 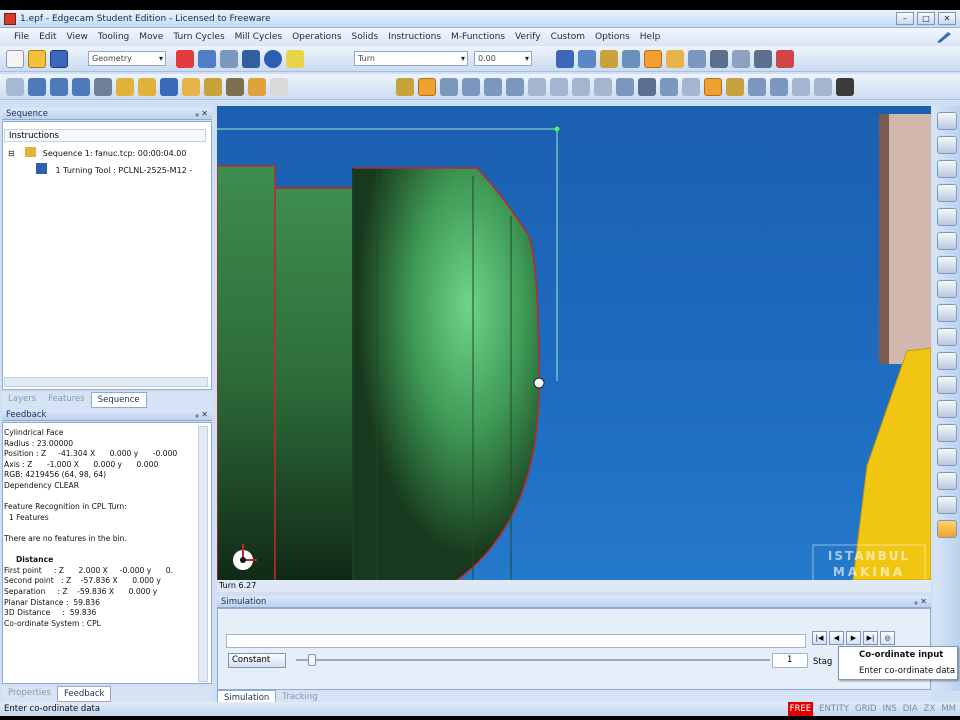 What do you see at coordinates (405, 87) in the screenshot?
I see `face-cycle-icon` at bounding box center [405, 87].